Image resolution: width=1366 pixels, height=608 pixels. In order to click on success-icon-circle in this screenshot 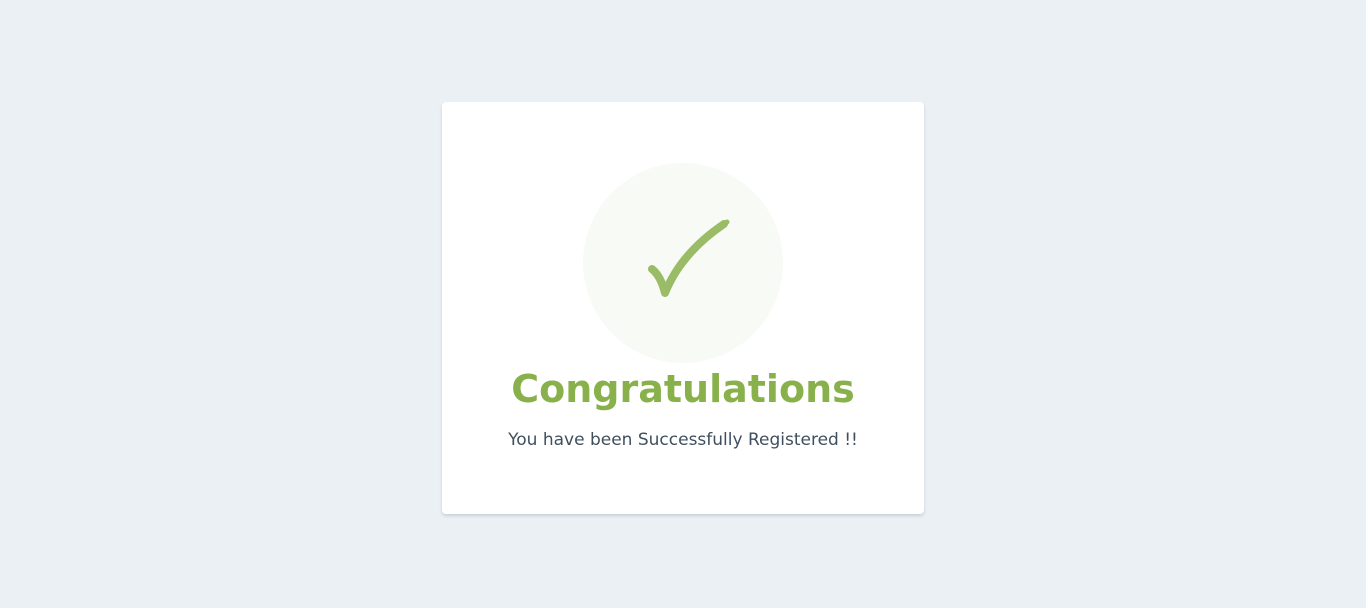, I will do `click(683, 263)`.